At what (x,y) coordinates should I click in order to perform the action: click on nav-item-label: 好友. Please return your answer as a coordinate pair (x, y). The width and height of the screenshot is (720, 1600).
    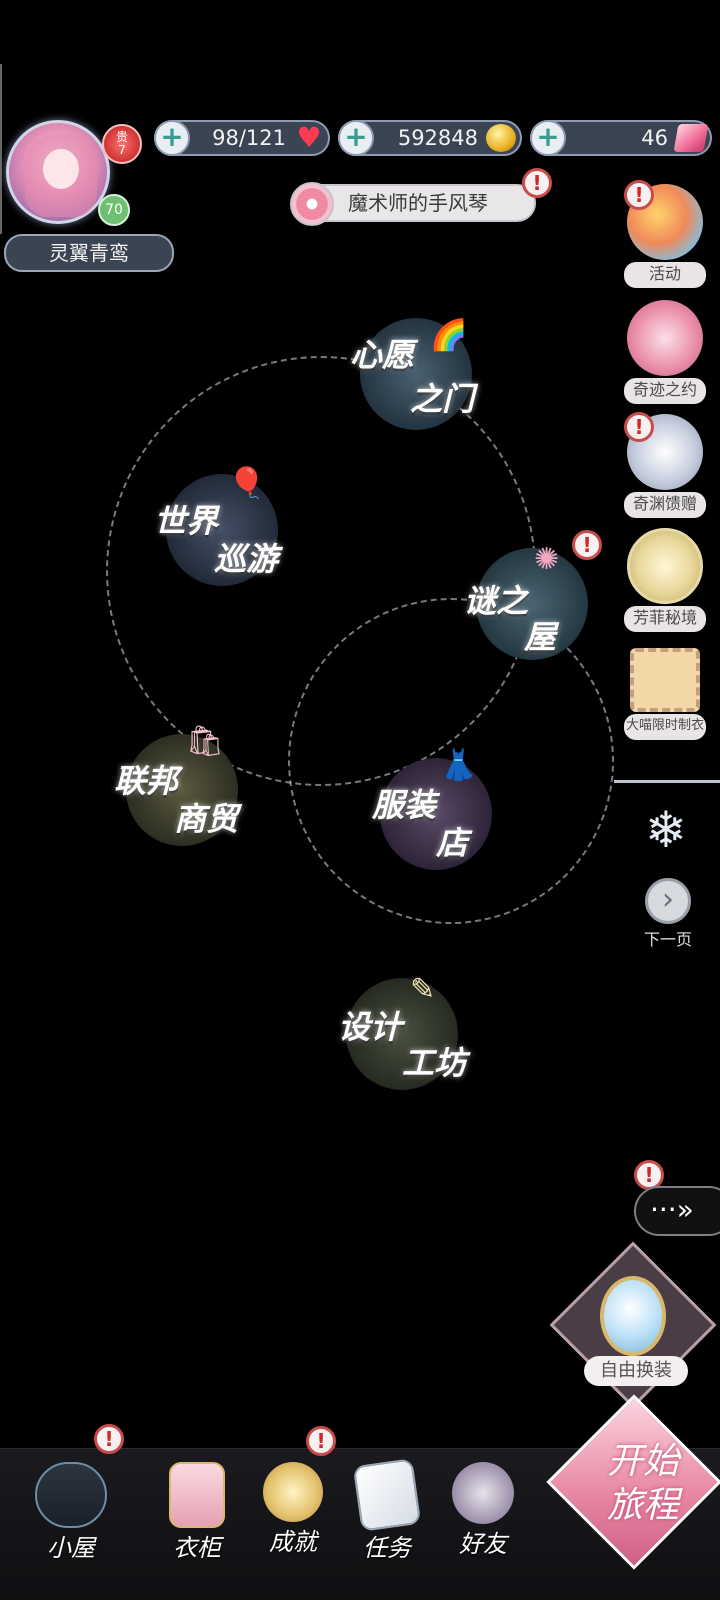
    Looking at the image, I should click on (483, 1544).